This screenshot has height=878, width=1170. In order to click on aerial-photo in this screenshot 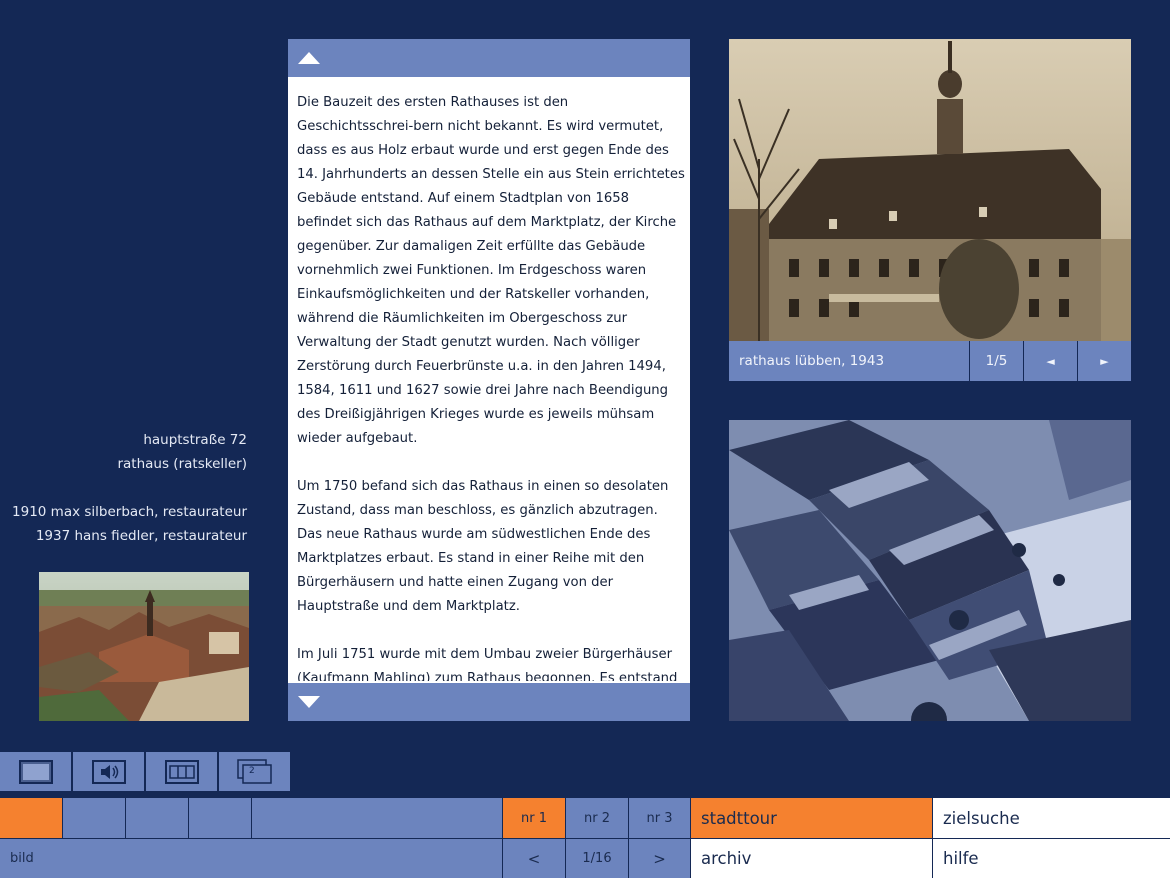, I will do `click(930, 570)`.